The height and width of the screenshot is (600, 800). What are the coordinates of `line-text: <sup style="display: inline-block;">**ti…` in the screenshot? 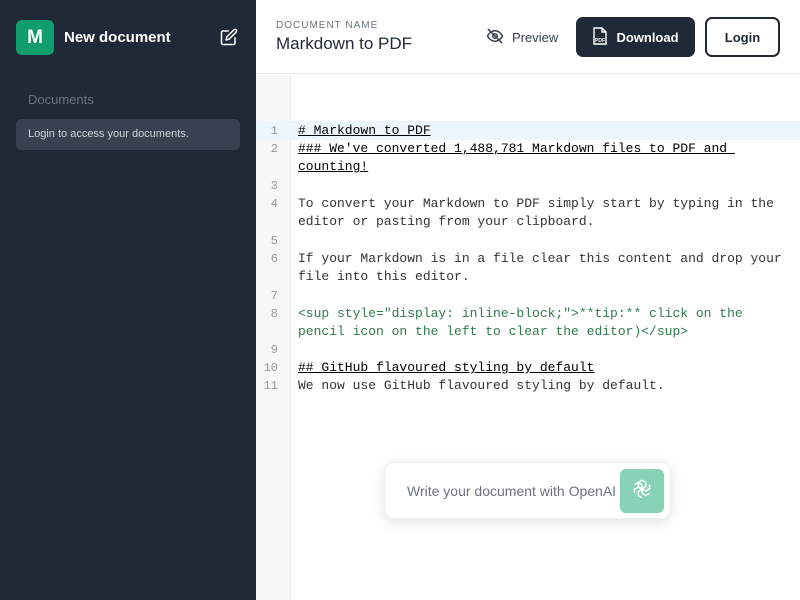 It's located at (524, 322).